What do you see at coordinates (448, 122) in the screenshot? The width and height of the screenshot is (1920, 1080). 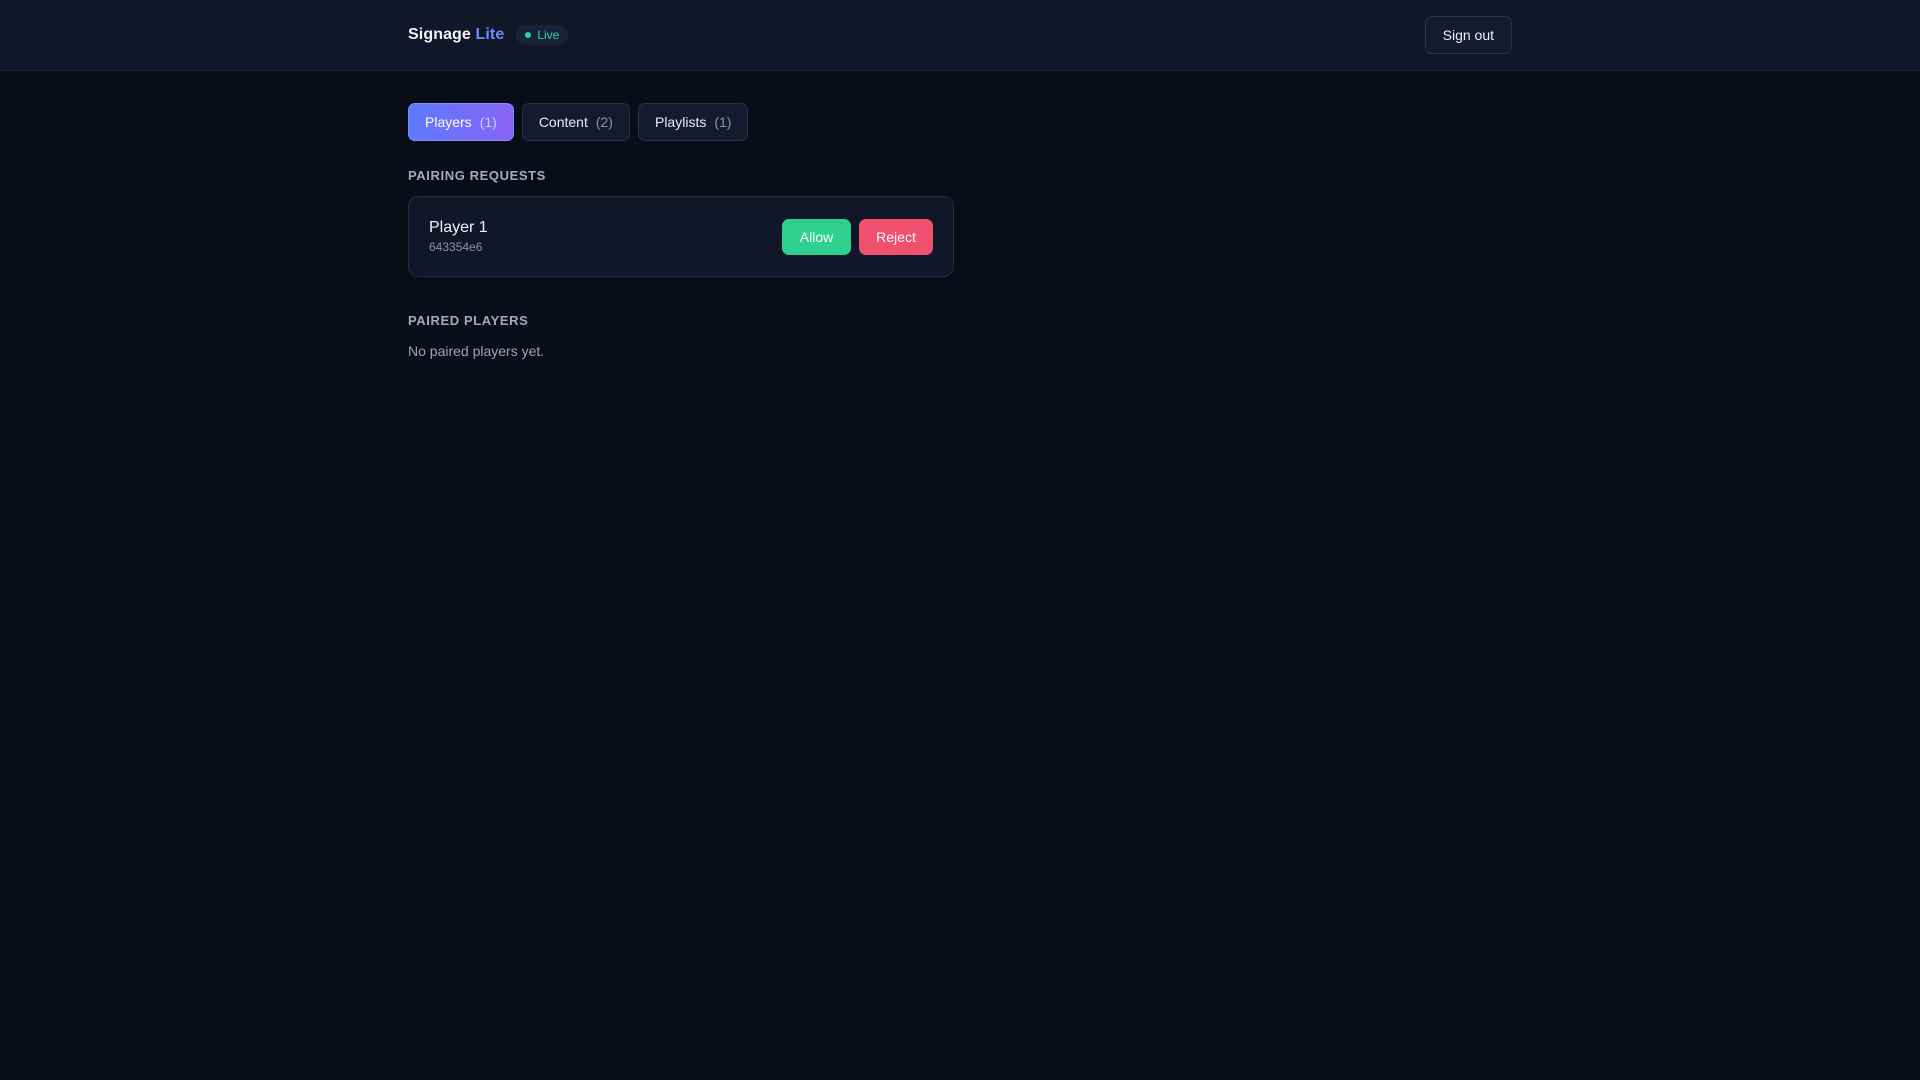 I see `tab-players-label: Players` at bounding box center [448, 122].